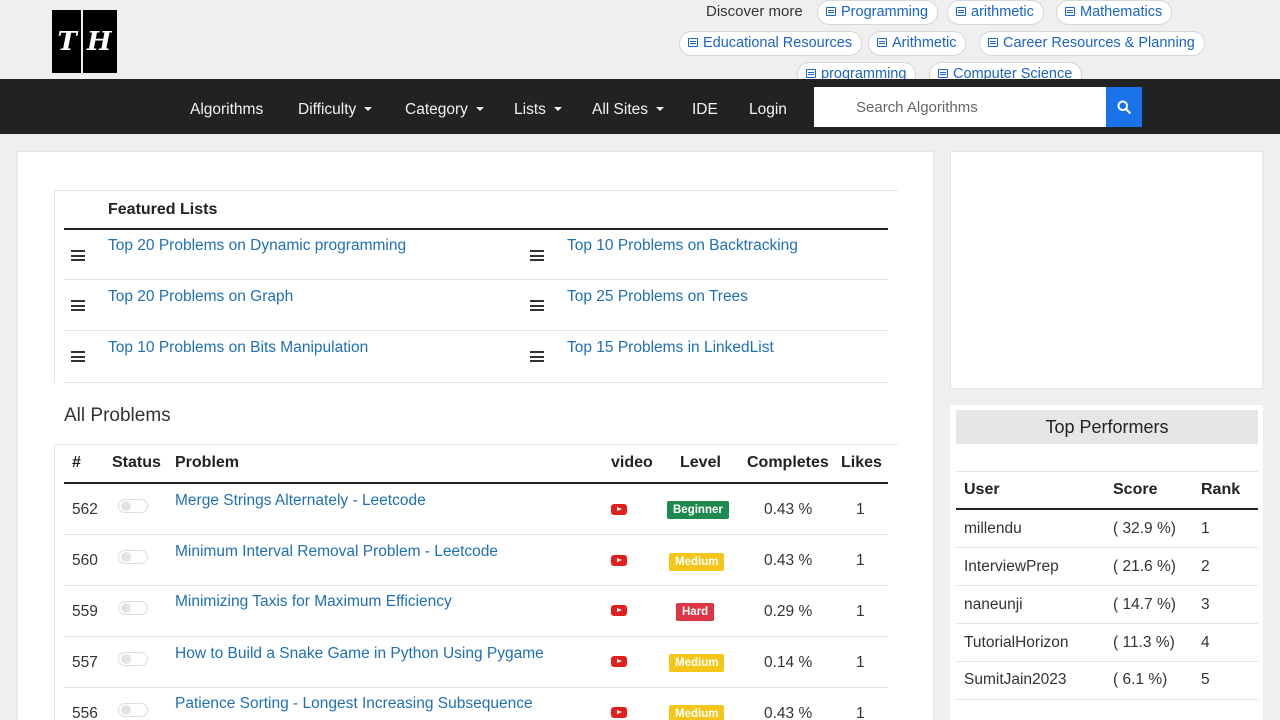  What do you see at coordinates (788, 611) in the screenshot?
I see `completes-value: 0.29 %` at bounding box center [788, 611].